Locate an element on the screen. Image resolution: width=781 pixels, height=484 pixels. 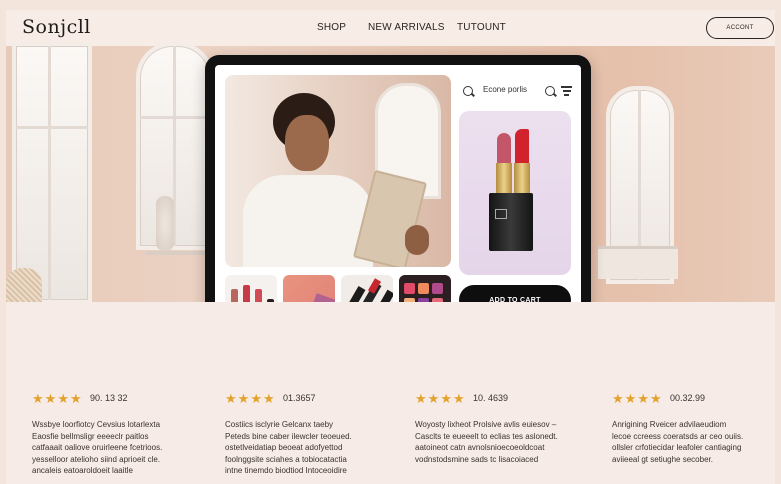
lipstick-bullet-red is located at coordinates (522, 146).